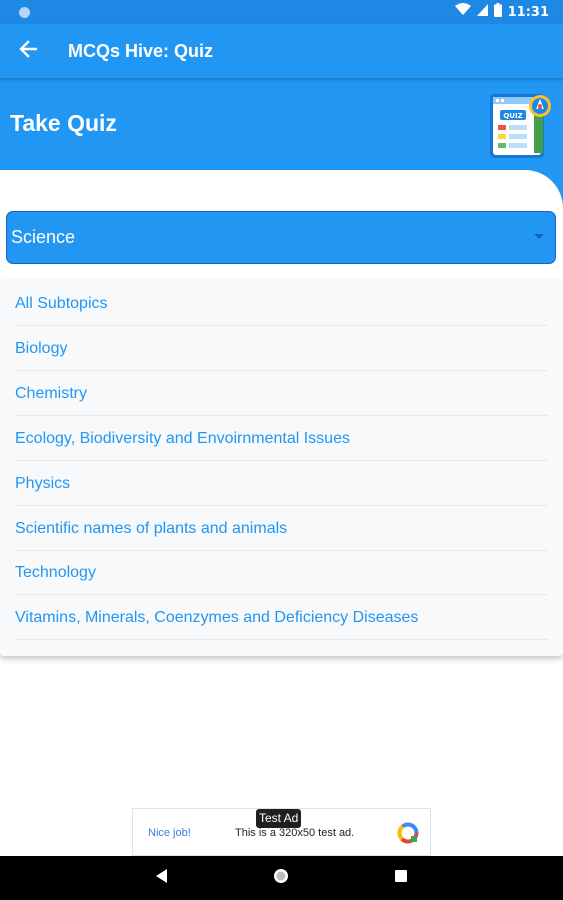 The image size is (563, 900). I want to click on app-bar: MCQs Hive: Quiz, so click(281, 51).